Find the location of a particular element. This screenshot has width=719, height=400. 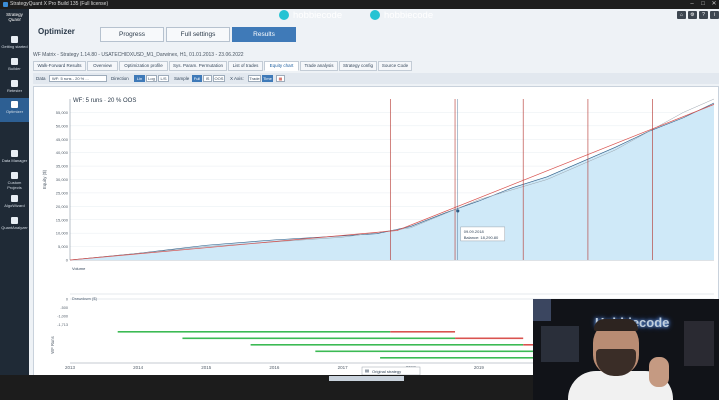

y-tick-label: 55,000 is located at coordinates (62, 112).